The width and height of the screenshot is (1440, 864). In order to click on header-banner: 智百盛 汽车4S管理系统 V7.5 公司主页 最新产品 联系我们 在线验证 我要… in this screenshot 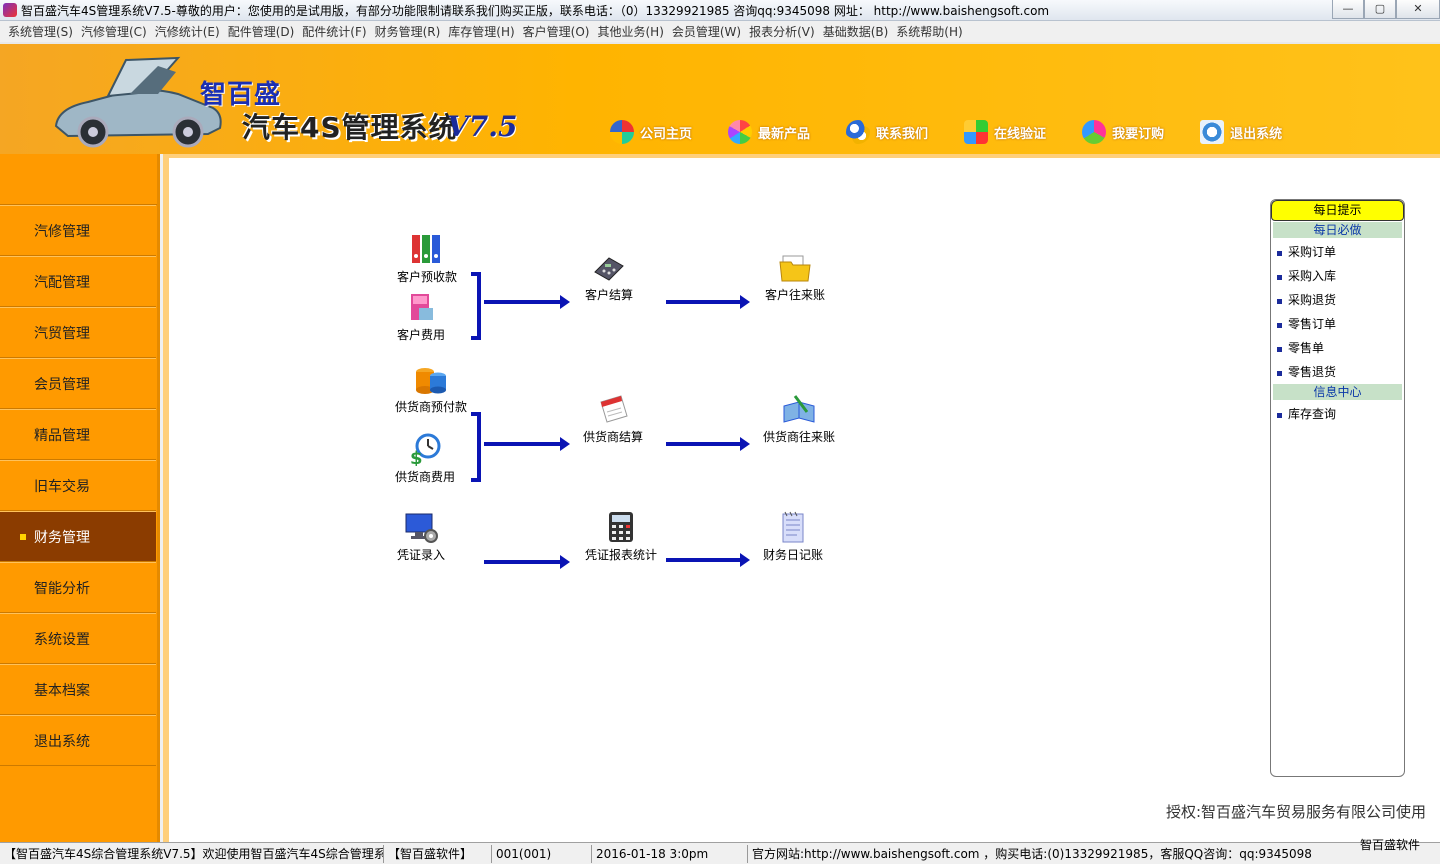, I will do `click(720, 98)`.